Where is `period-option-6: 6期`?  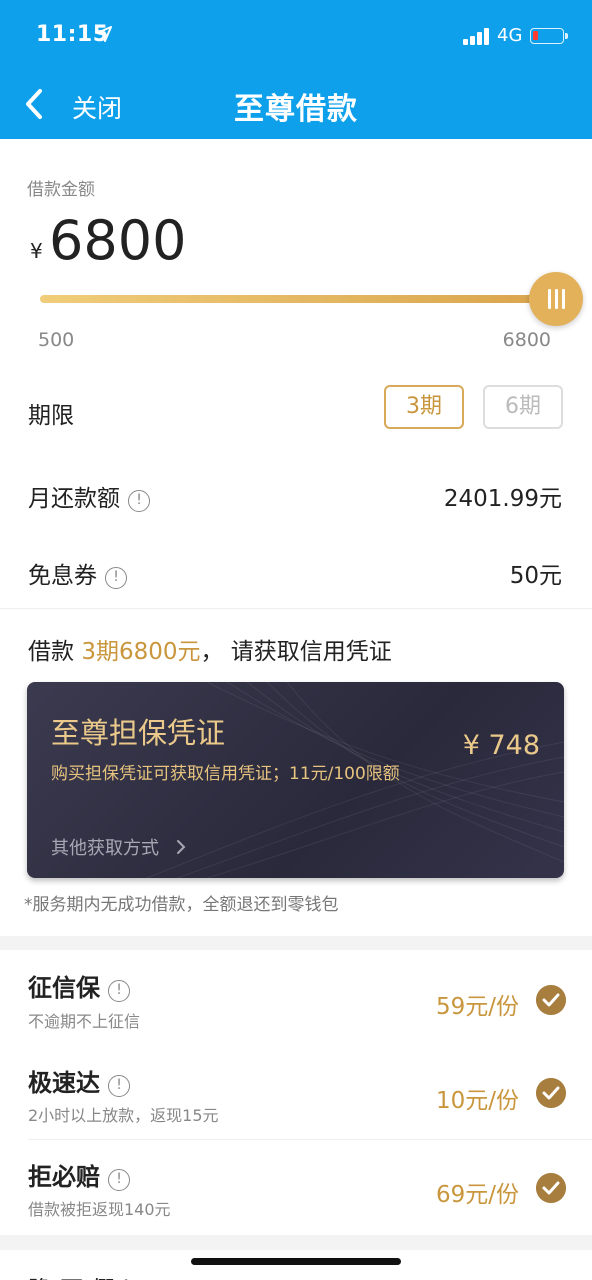 period-option-6: 6期 is located at coordinates (523, 407).